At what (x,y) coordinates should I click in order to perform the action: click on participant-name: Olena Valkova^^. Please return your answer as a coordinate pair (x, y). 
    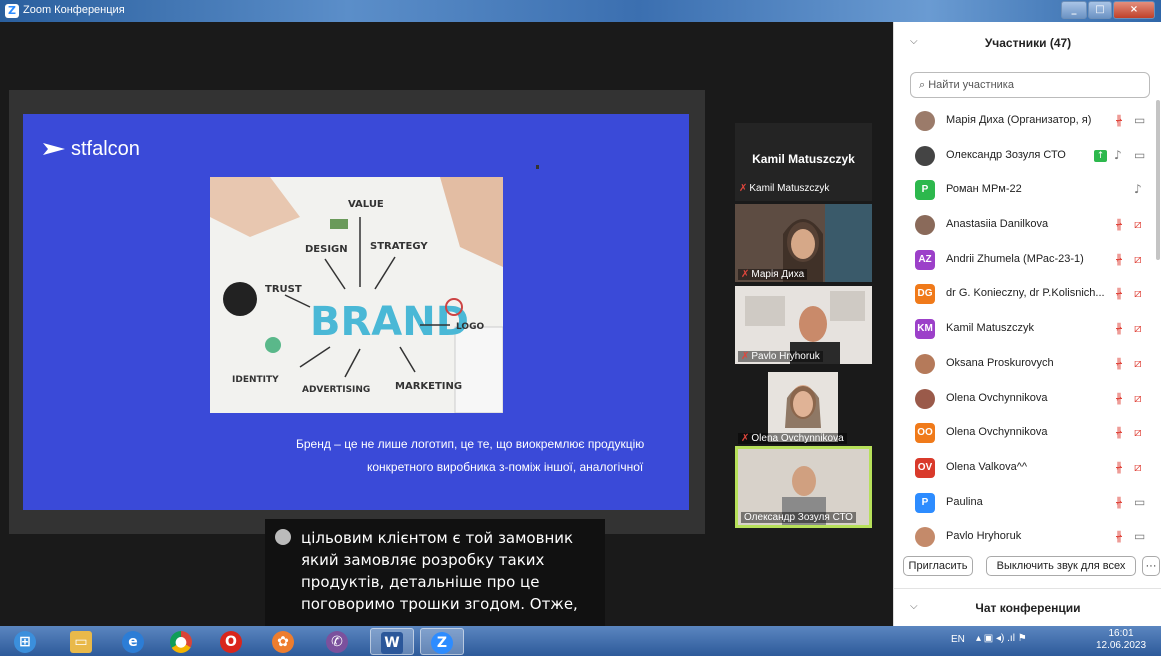
    Looking at the image, I should click on (987, 466).